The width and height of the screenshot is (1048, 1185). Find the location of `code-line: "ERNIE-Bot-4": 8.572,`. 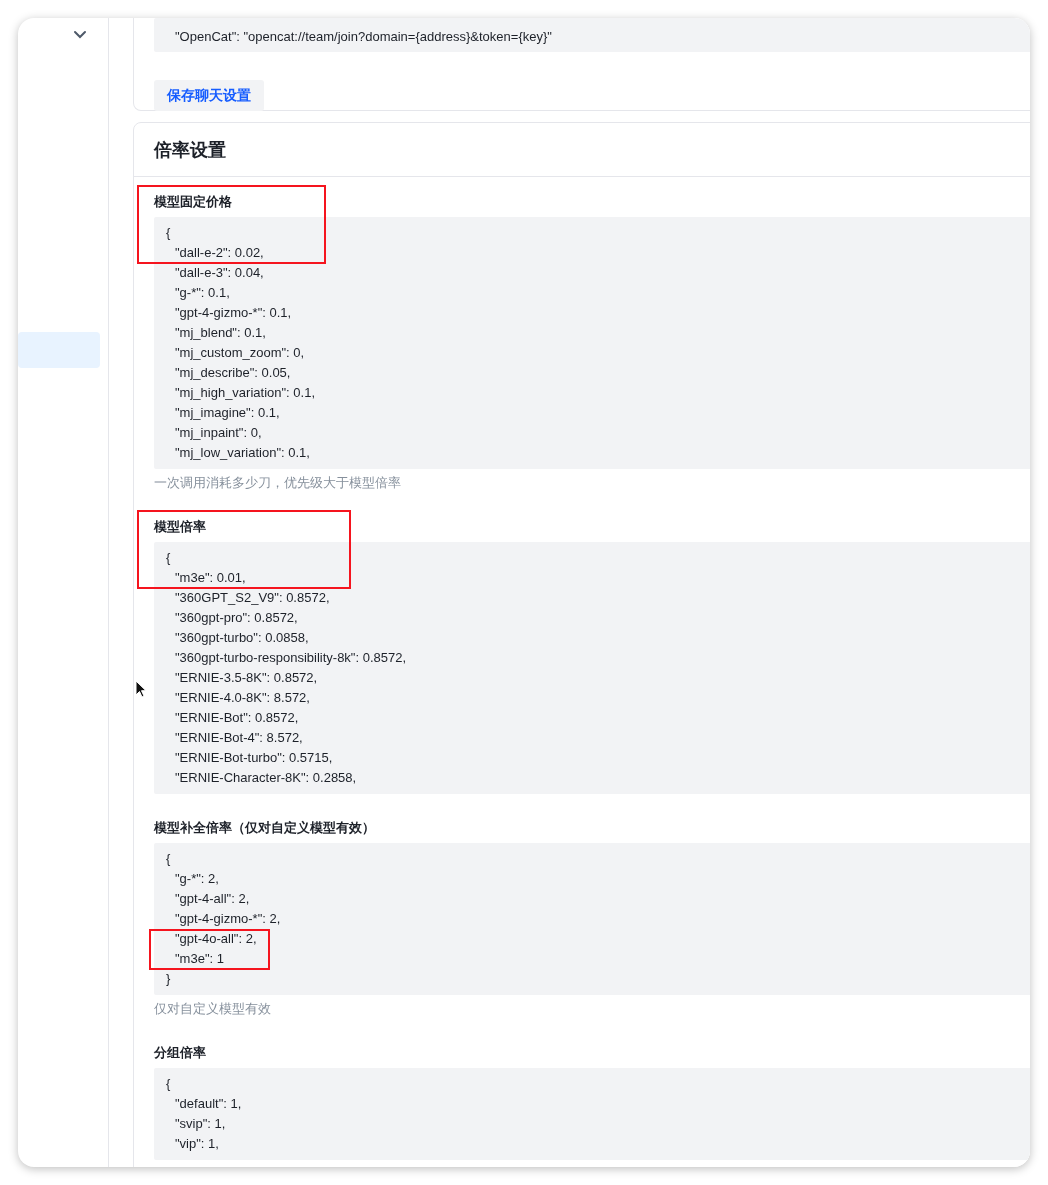

code-line: "ERNIE-Bot-4": 8.572, is located at coordinates (239, 738).